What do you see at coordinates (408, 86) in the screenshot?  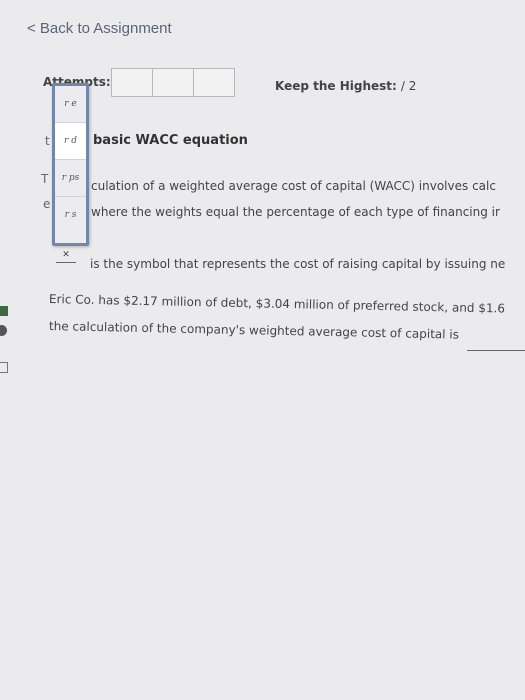 I see `keep-score: / 2` at bounding box center [408, 86].